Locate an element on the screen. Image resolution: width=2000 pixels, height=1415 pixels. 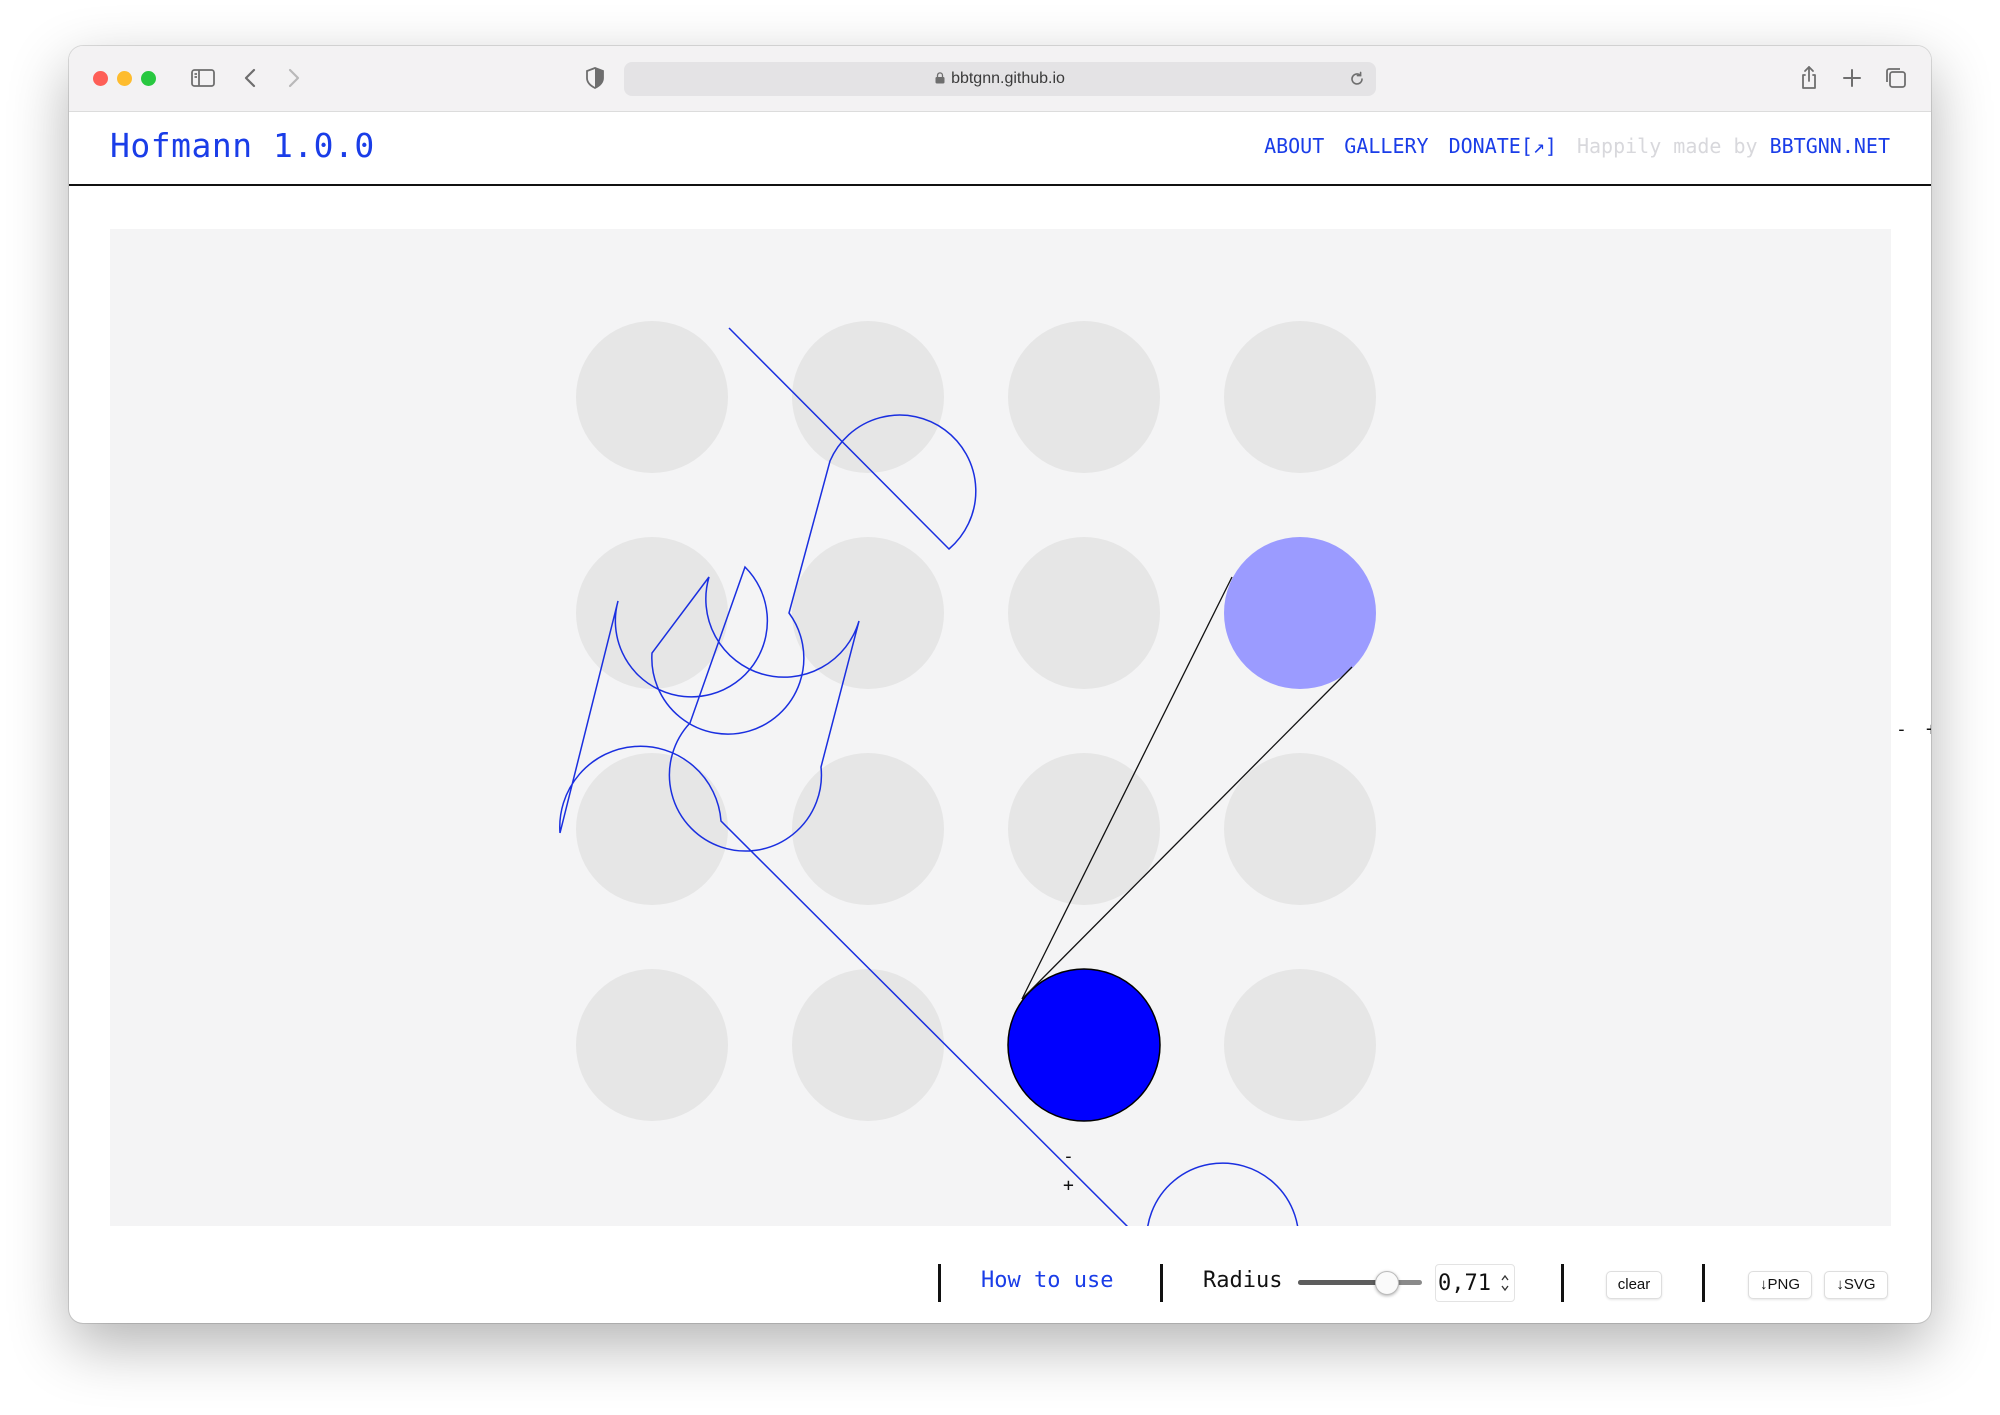
sidebar-icon is located at coordinates (203, 78).